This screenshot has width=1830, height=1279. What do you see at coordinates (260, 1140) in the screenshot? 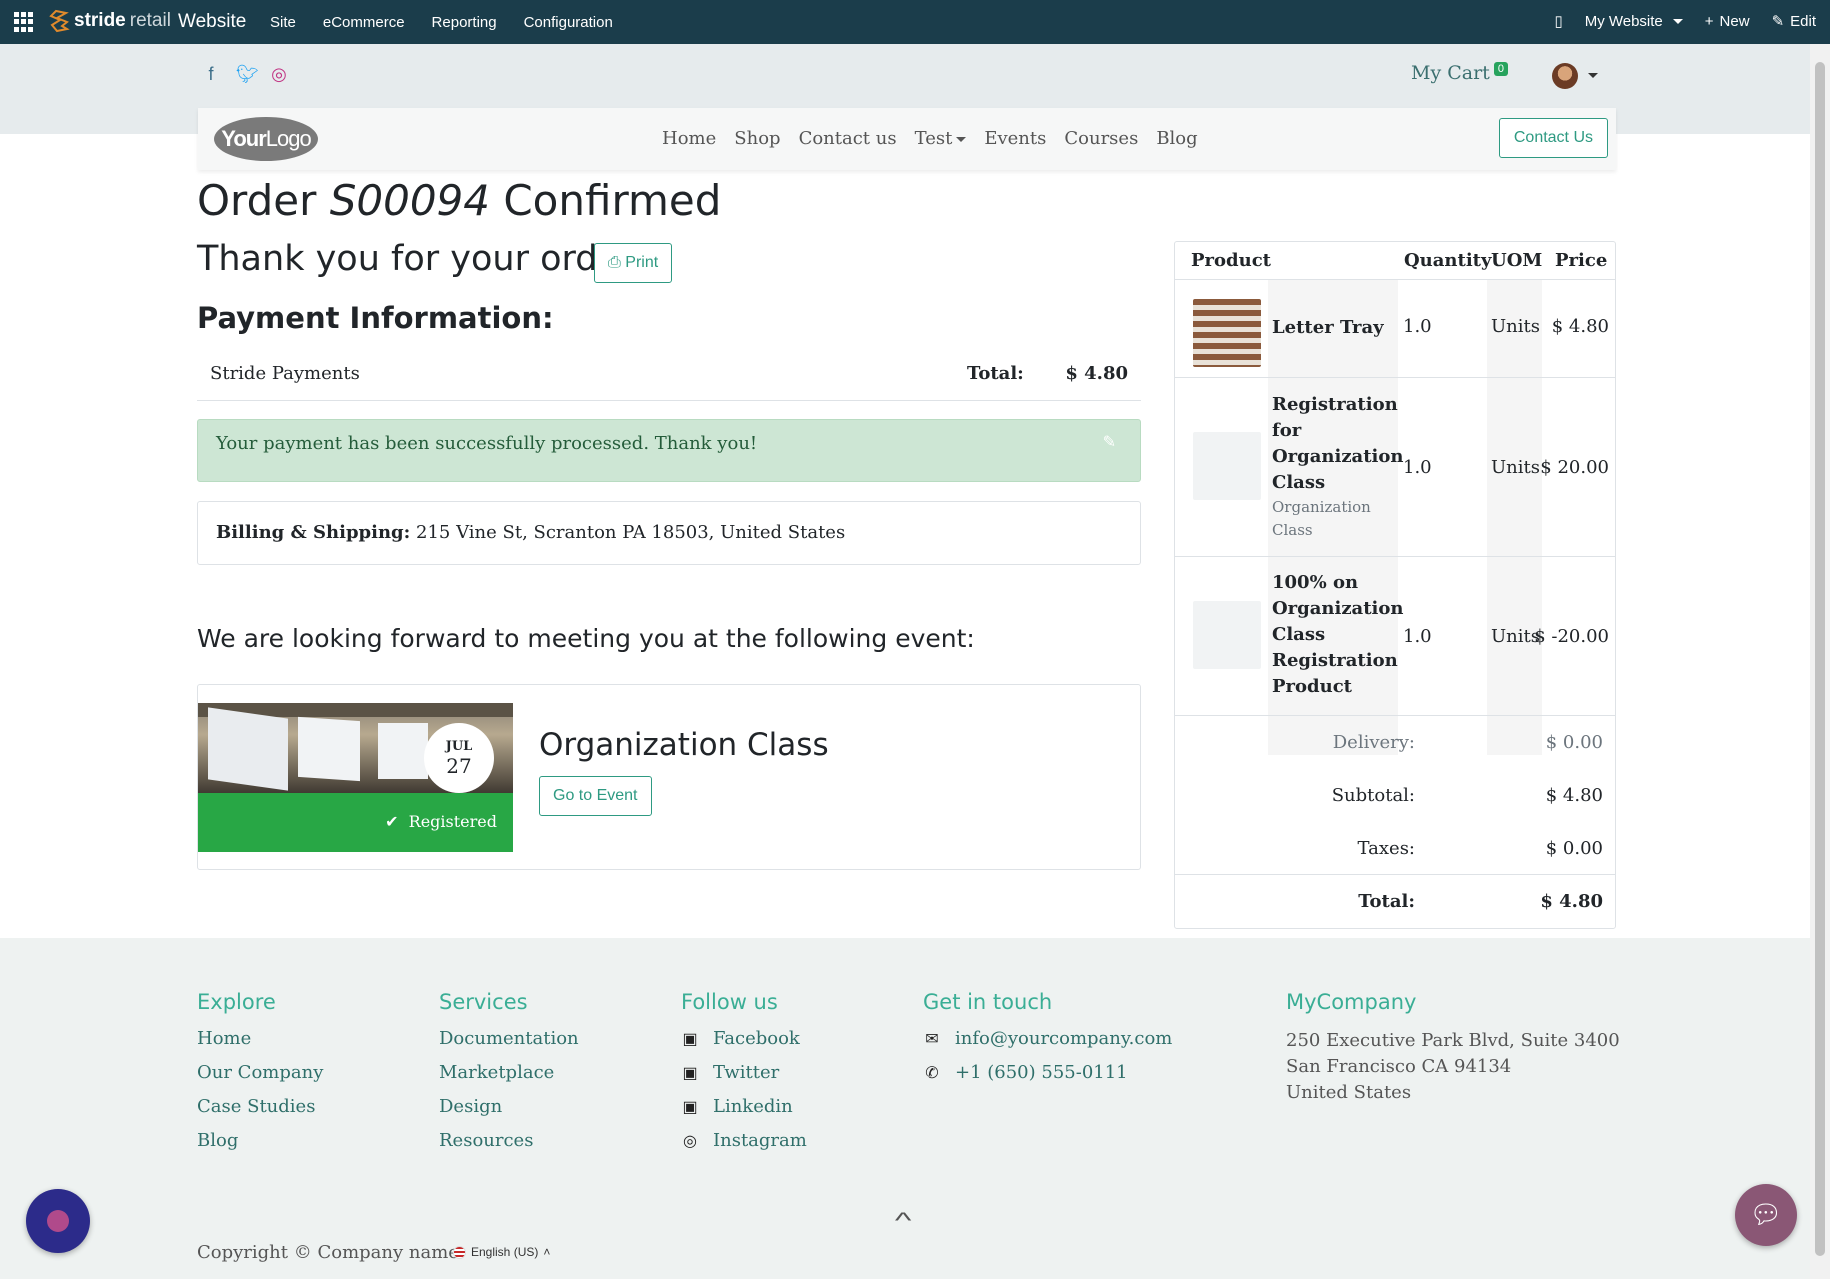
I see `footer-link-blog: Blog` at bounding box center [260, 1140].